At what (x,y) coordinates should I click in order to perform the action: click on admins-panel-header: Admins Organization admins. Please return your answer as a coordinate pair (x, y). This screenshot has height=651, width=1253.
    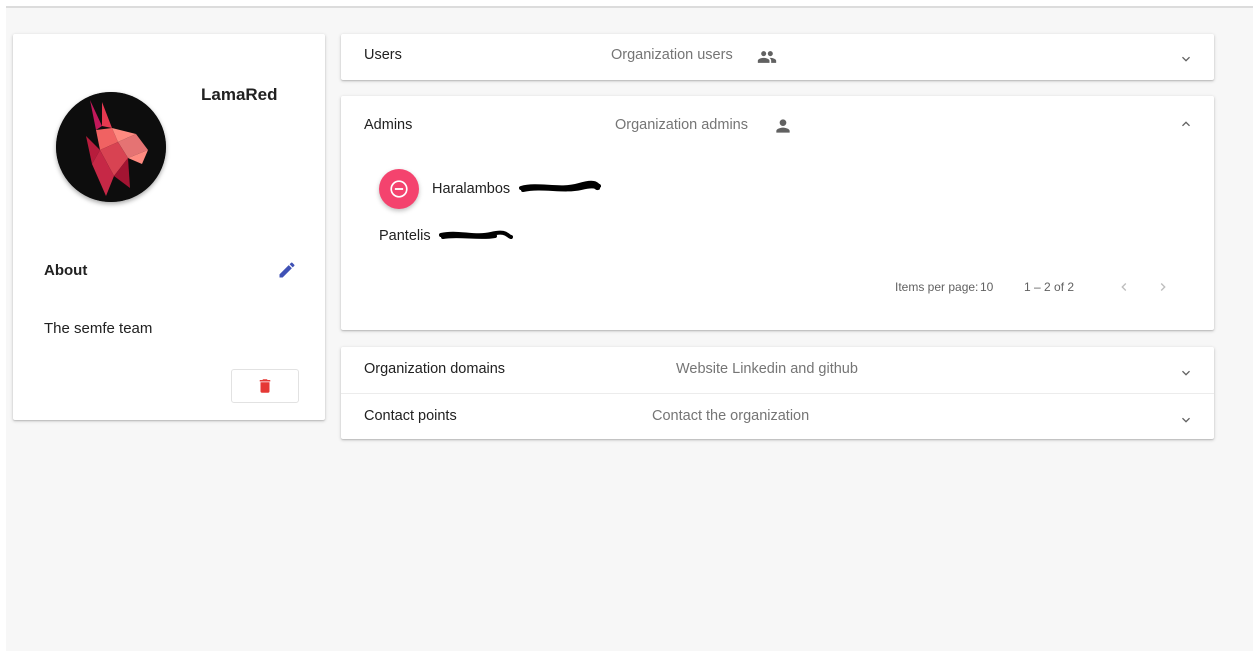
    Looking at the image, I should click on (777, 119).